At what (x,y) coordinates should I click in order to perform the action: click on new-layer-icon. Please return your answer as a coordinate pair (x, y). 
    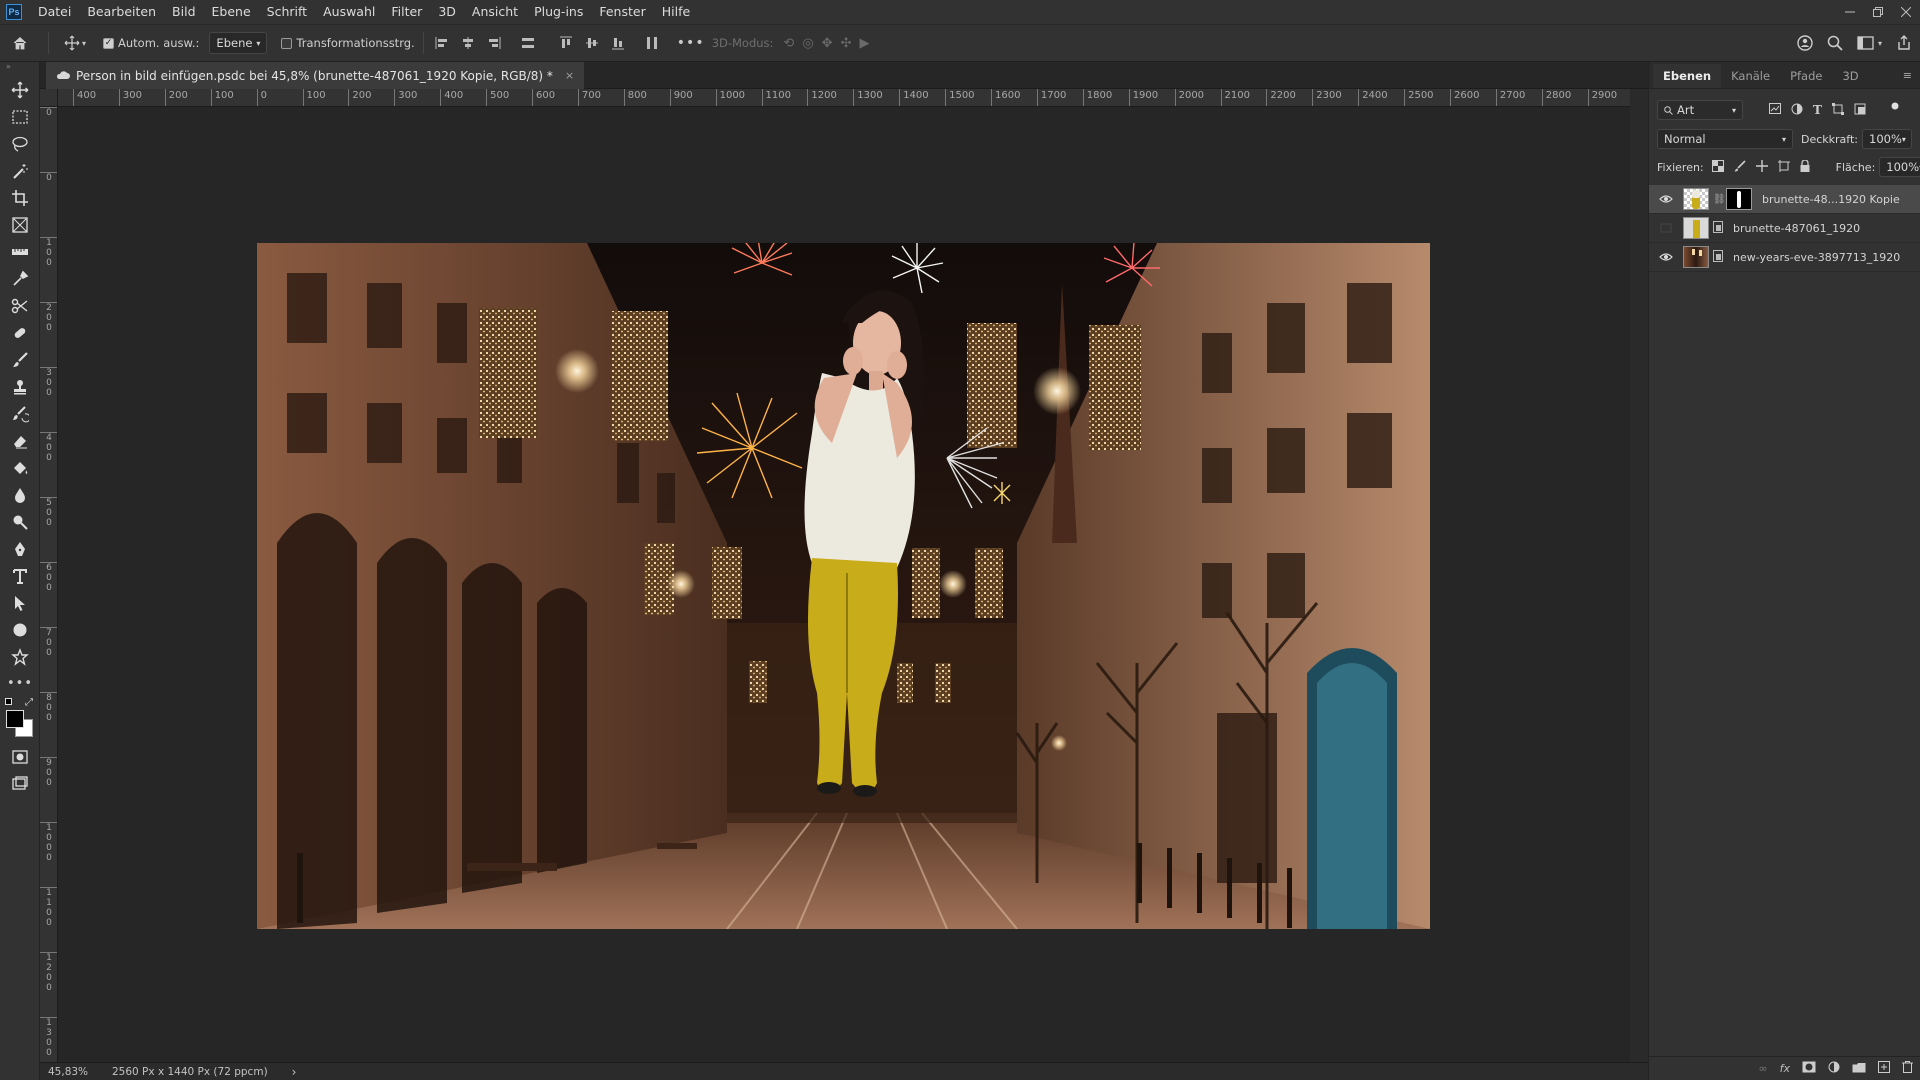
    Looking at the image, I should click on (1884, 1068).